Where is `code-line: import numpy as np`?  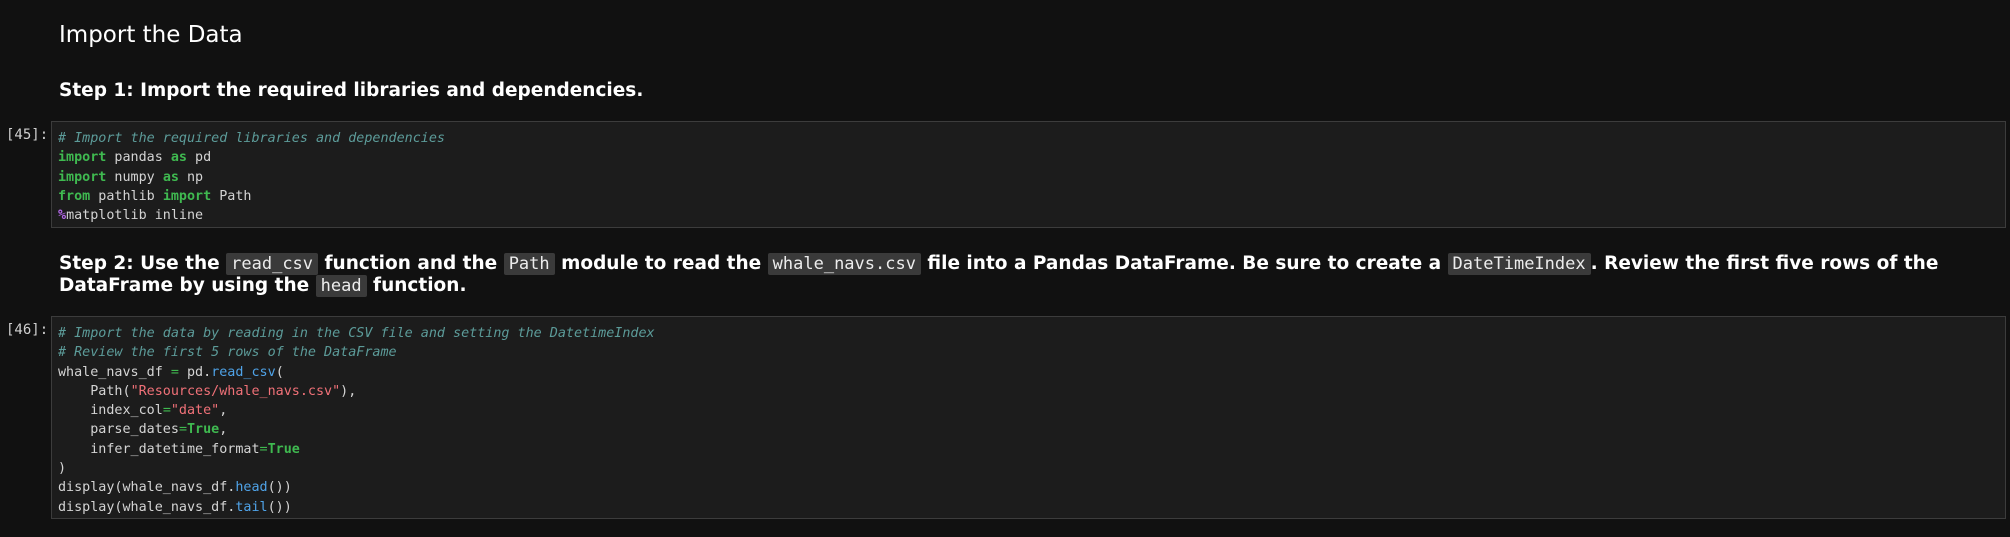 code-line: import numpy as np is located at coordinates (1031, 177).